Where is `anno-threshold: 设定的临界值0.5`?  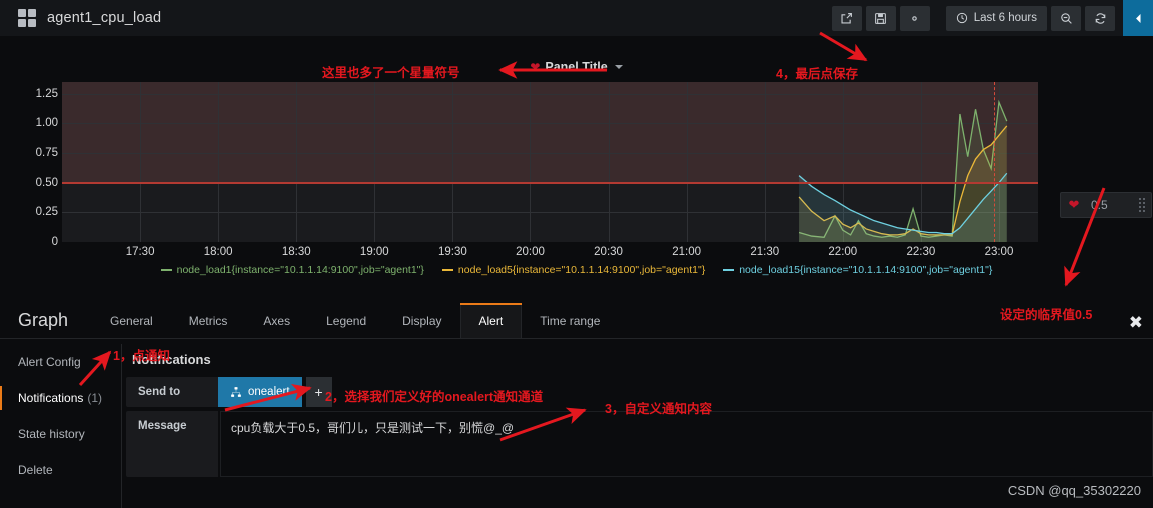
anno-threshold: 设定的临界值0.5 is located at coordinates (1046, 315).